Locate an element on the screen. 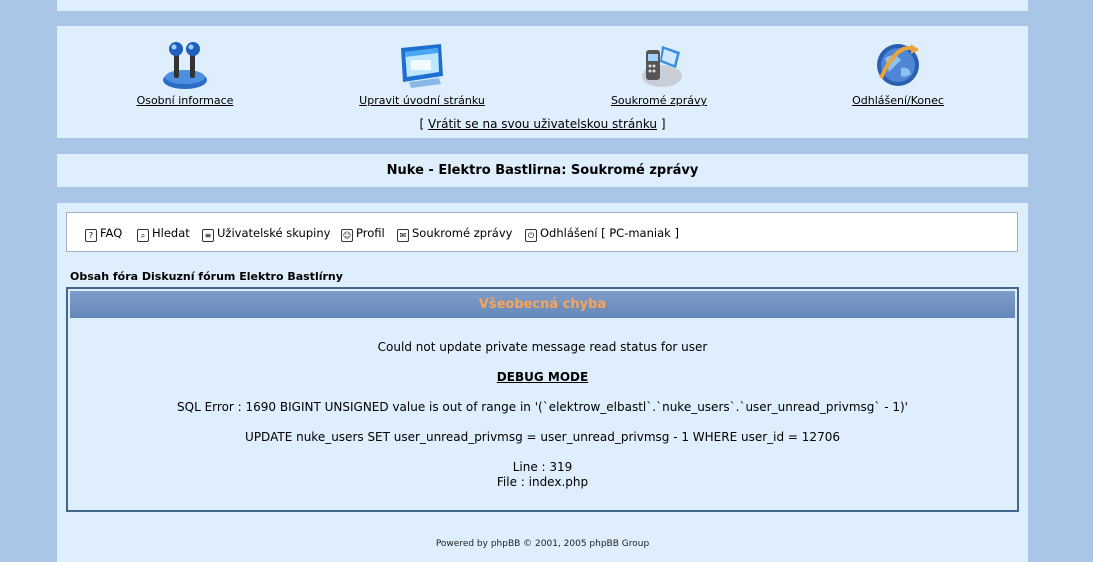 This screenshot has height=562, width=1093. toolbar-search: ⌕ Hledat is located at coordinates (163, 234).